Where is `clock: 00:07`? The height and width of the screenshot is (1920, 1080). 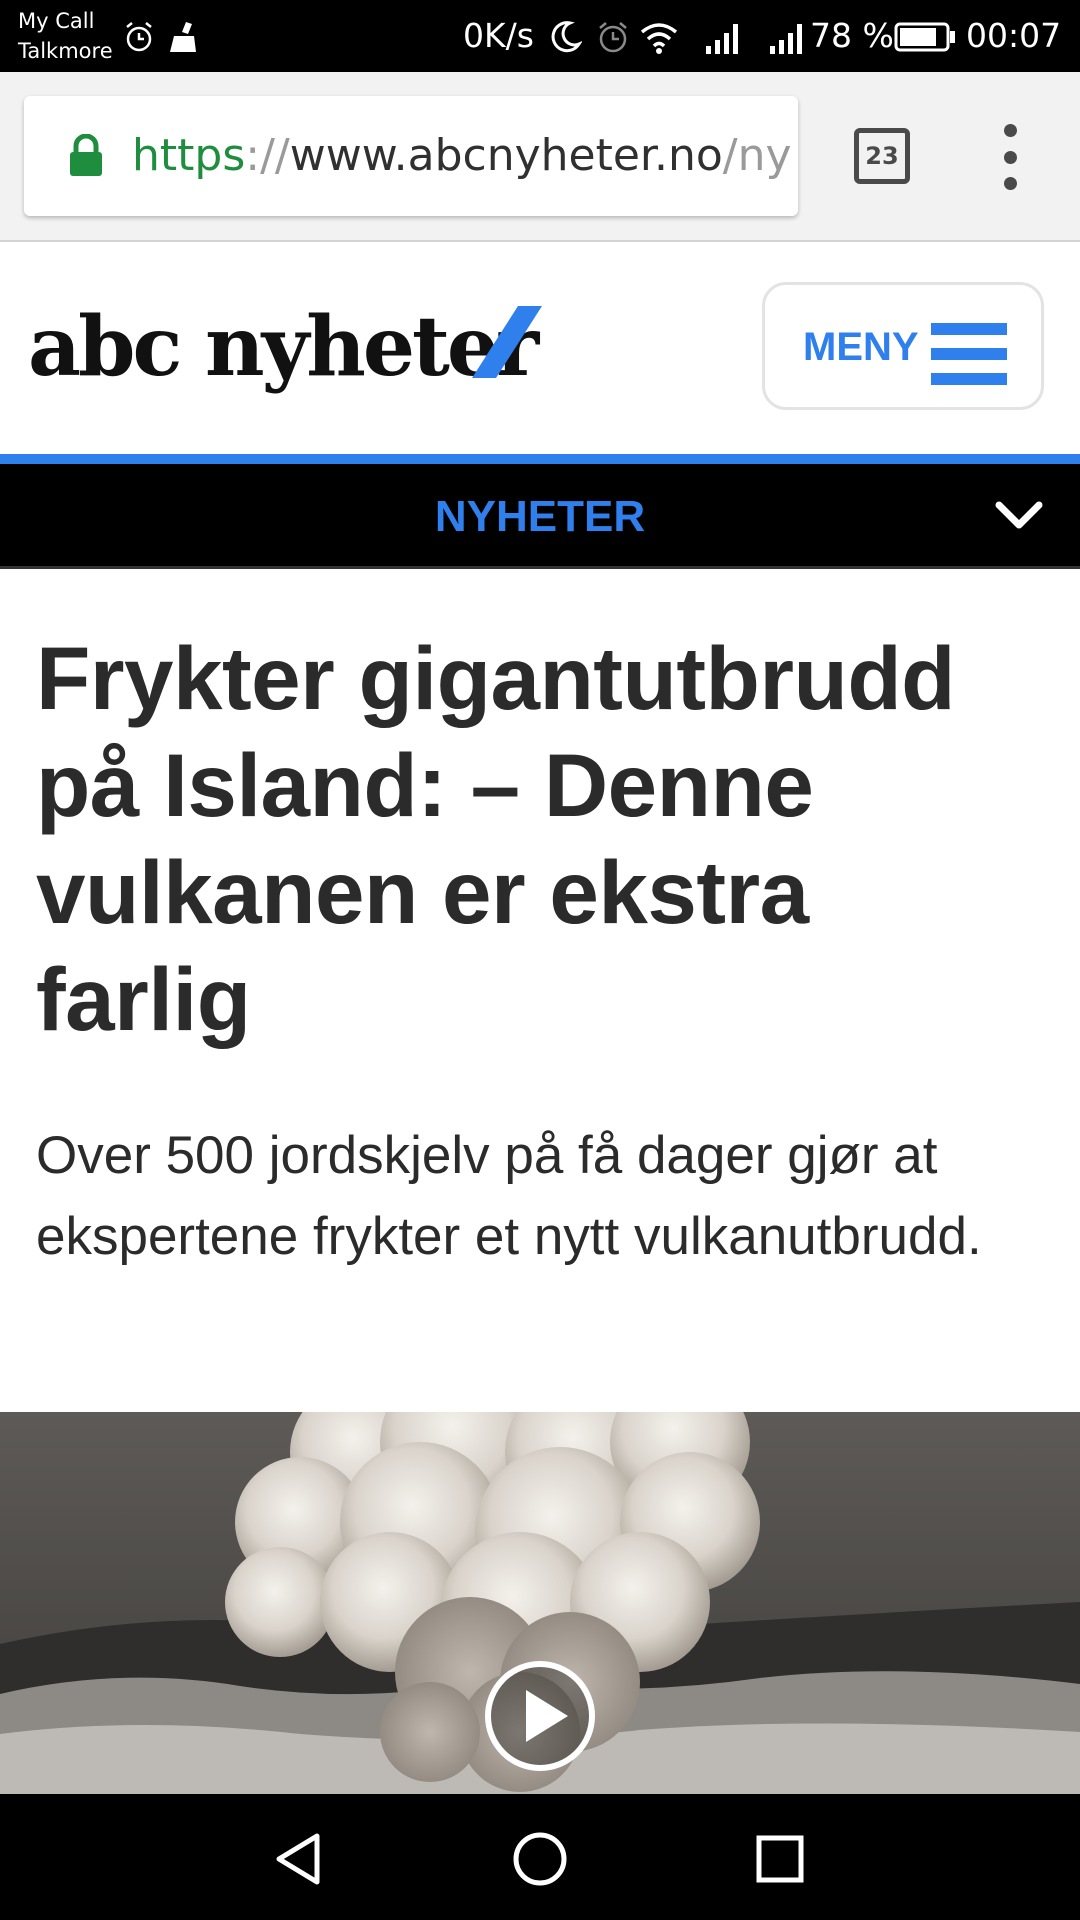 clock: 00:07 is located at coordinates (1014, 35).